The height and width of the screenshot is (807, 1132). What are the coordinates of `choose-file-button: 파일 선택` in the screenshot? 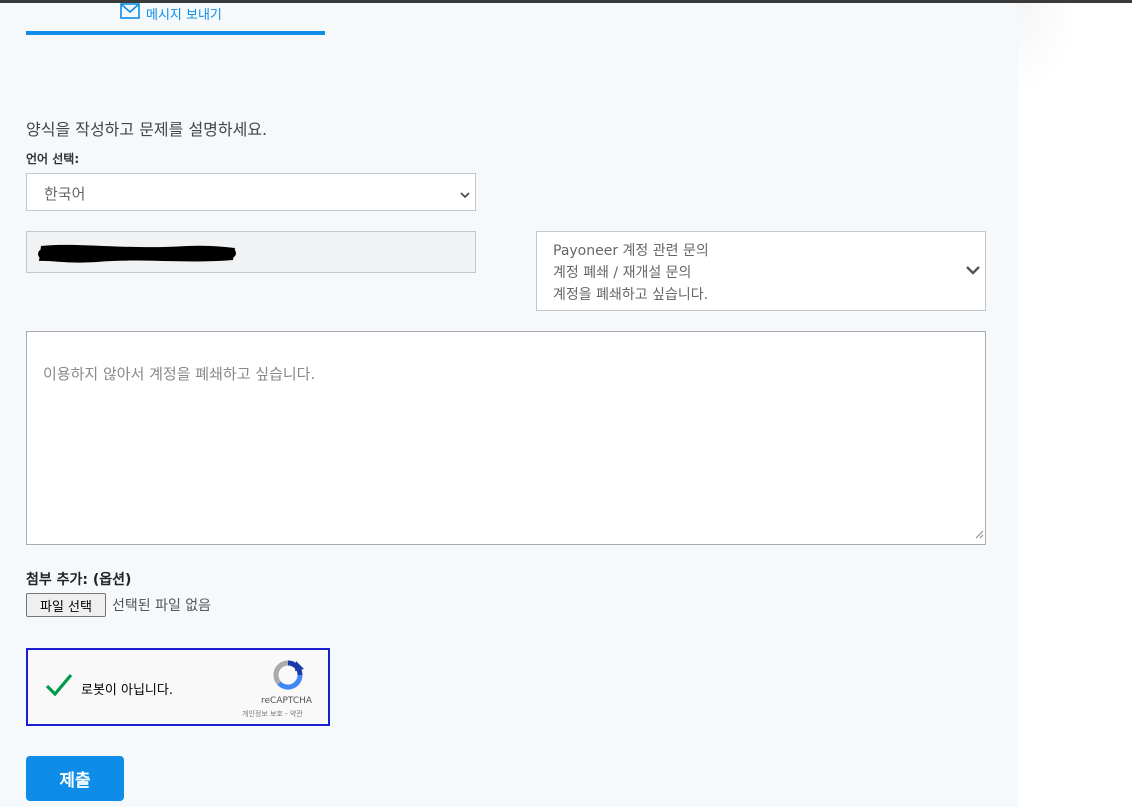 It's located at (66, 605).